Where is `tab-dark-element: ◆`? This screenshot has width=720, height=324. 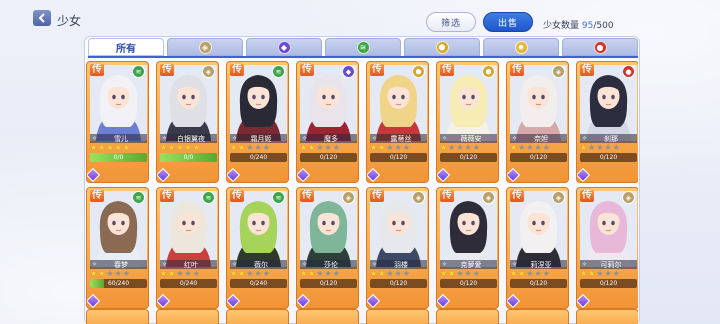
tab-dark-element: ◆ is located at coordinates (284, 47).